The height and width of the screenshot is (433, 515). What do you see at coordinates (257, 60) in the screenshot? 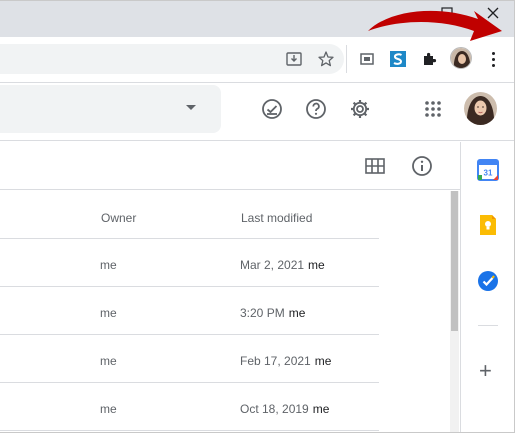
I see `browser-toolbar` at bounding box center [257, 60].